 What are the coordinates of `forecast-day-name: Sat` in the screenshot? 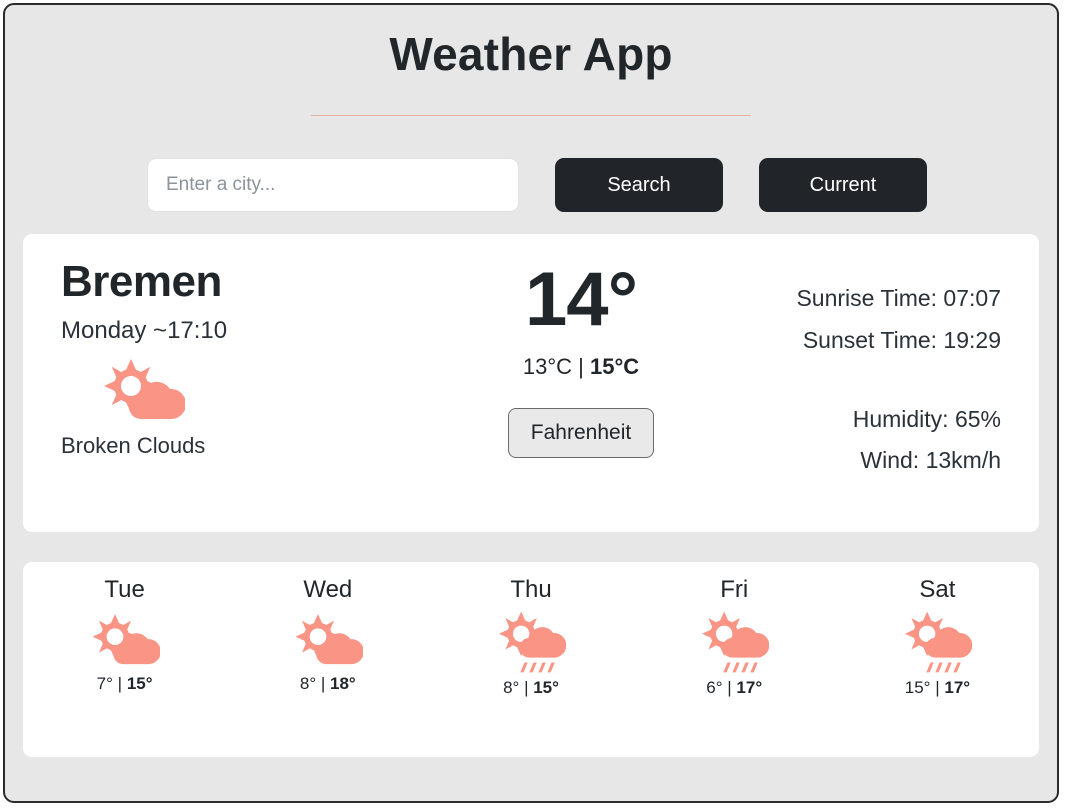 It's located at (937, 590).